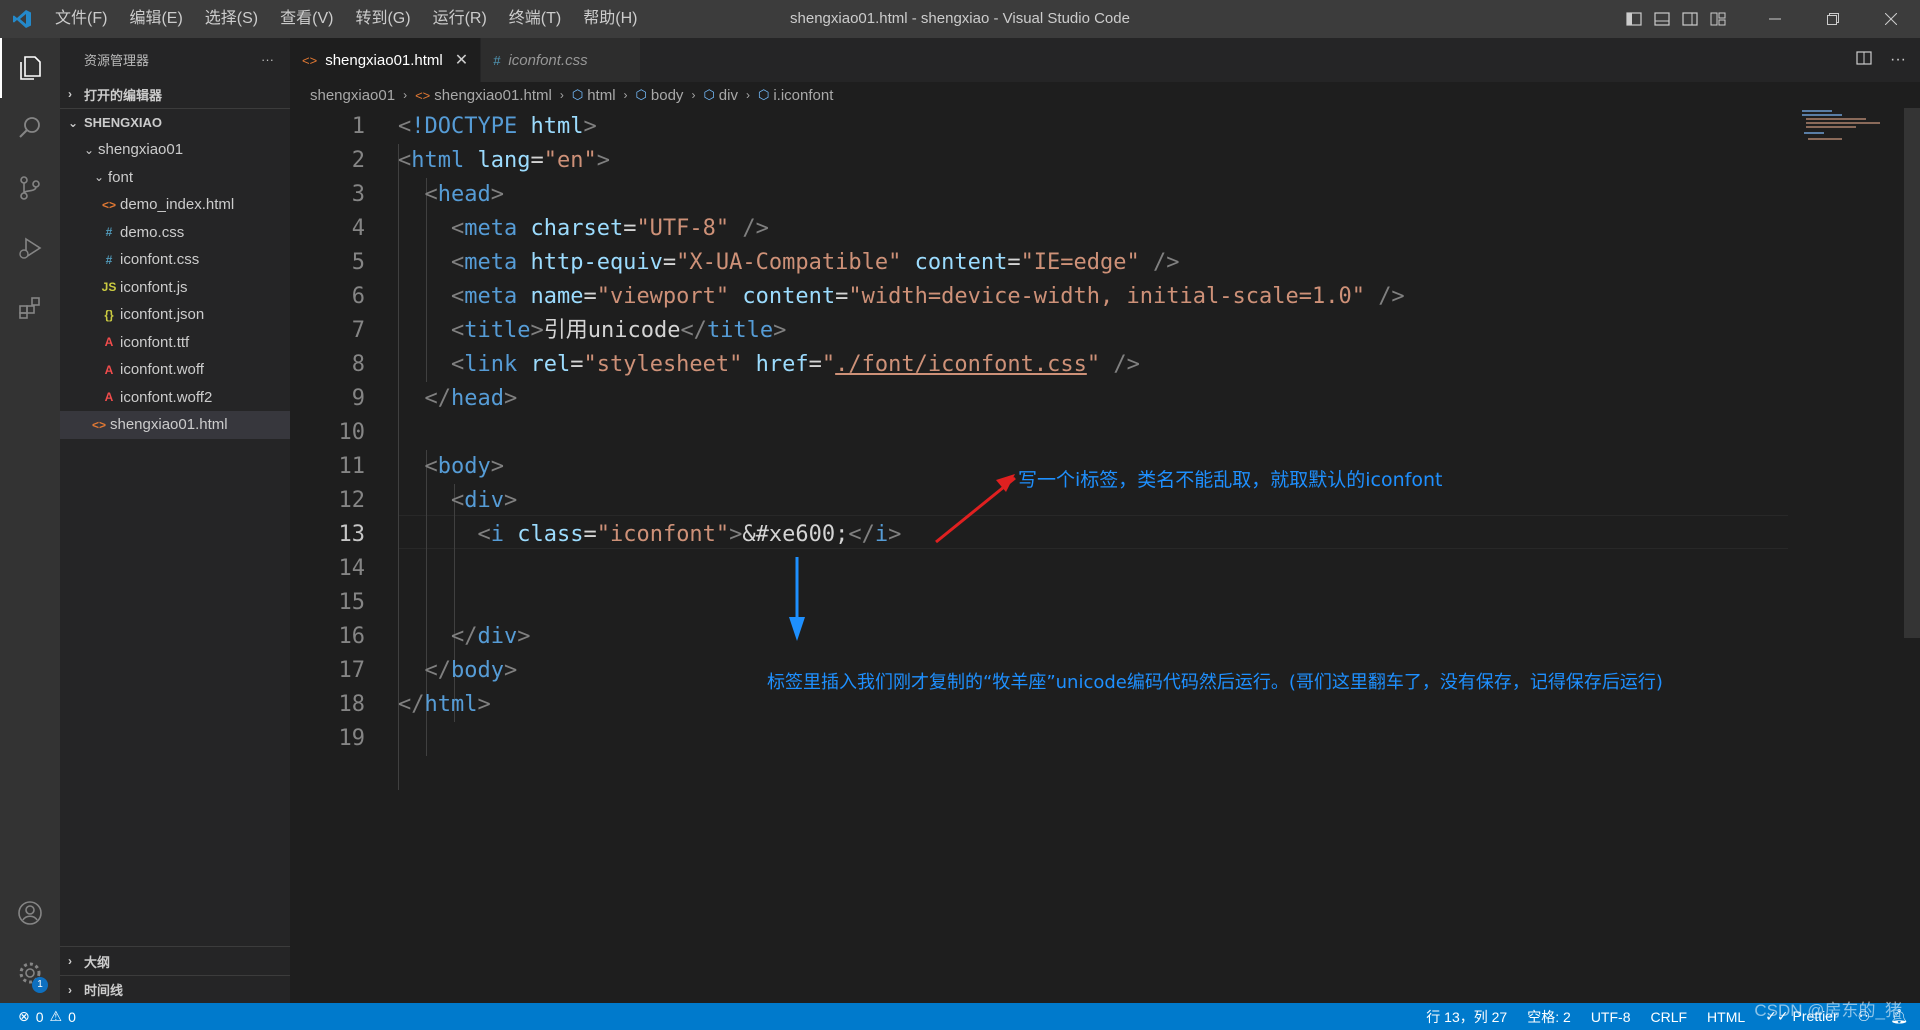 The image size is (1920, 1030). Describe the element at coordinates (535, 19) in the screenshot. I see `menu-terminal: 终端(T)` at that location.